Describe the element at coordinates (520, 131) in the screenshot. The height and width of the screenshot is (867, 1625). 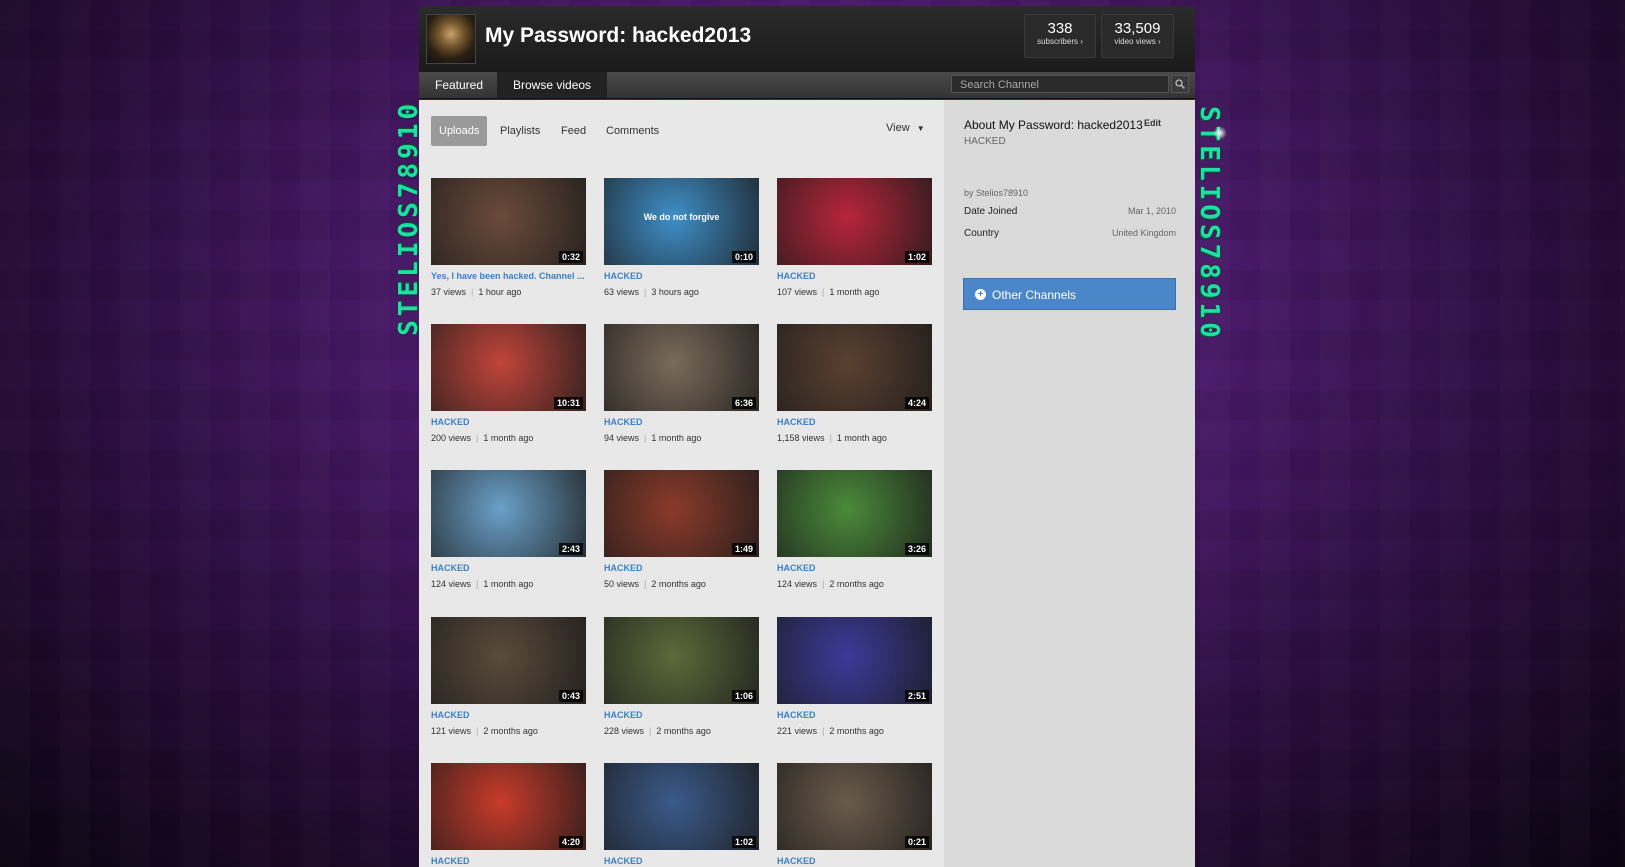
I see `subtab-playlists: Playlists` at that location.